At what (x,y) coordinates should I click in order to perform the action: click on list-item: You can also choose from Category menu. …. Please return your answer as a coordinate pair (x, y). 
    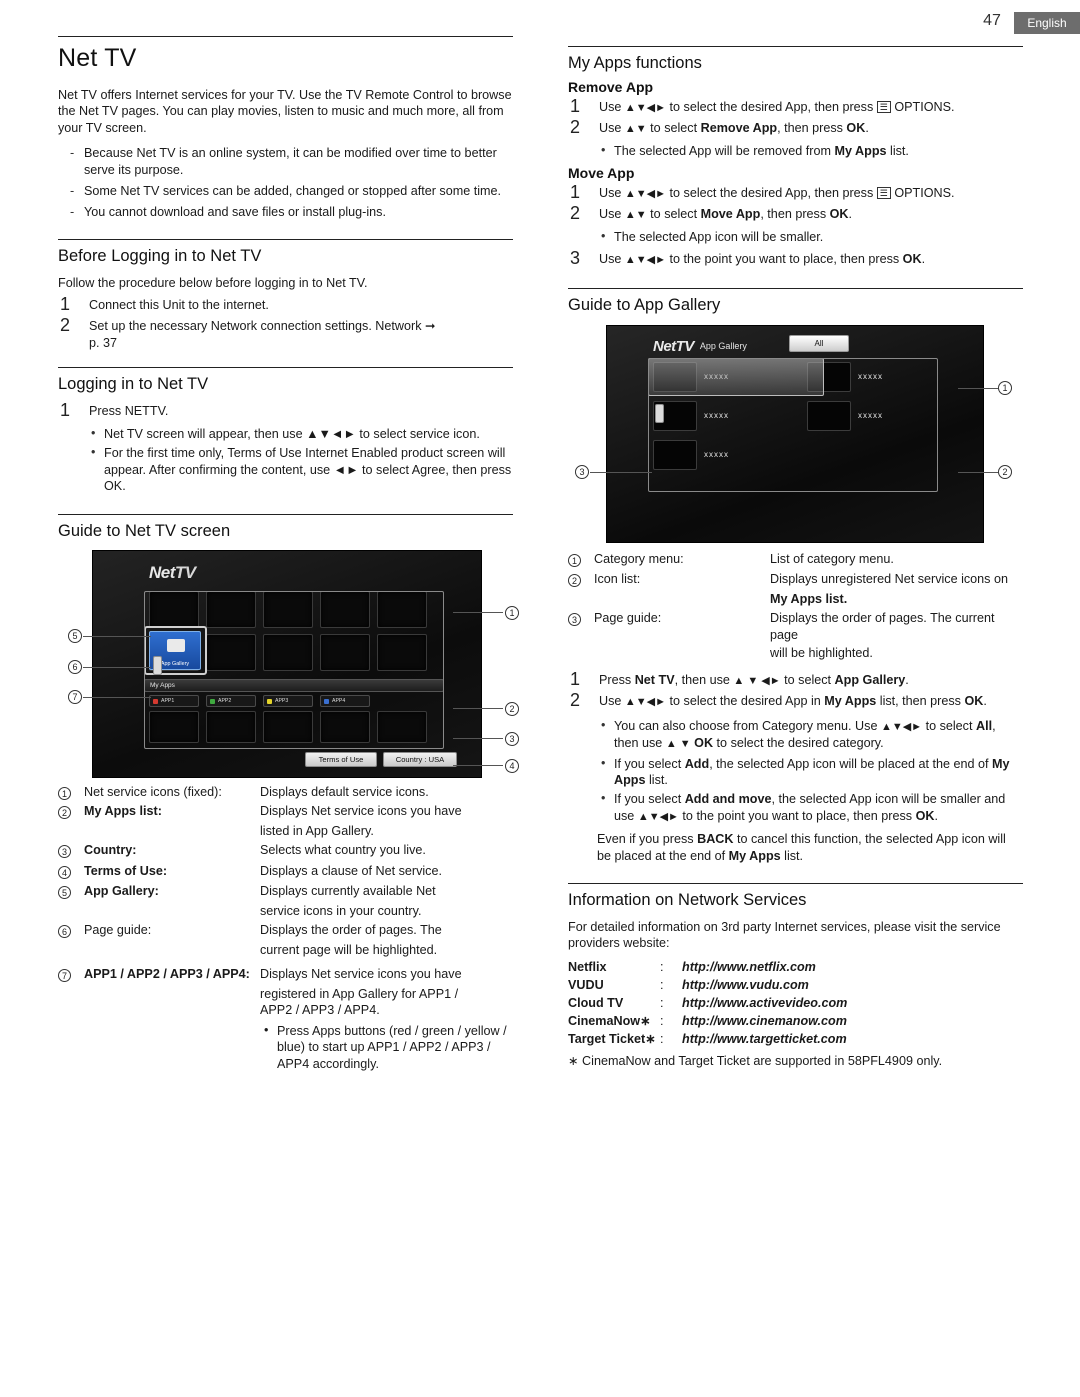
    Looking at the image, I should click on (810, 735).